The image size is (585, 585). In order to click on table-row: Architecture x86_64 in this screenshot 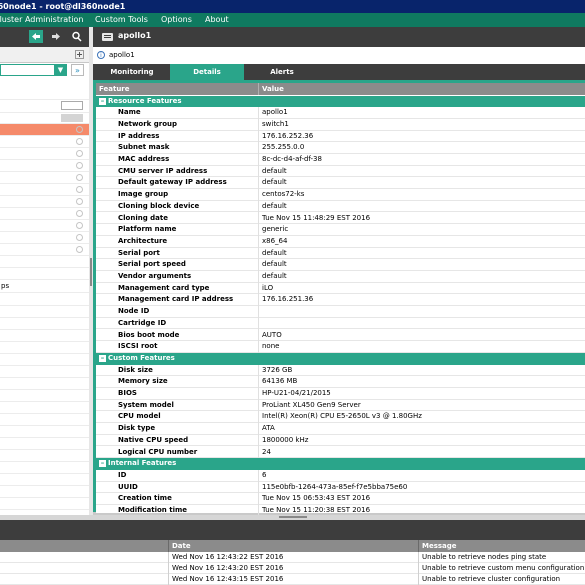, I will do `click(340, 241)`.